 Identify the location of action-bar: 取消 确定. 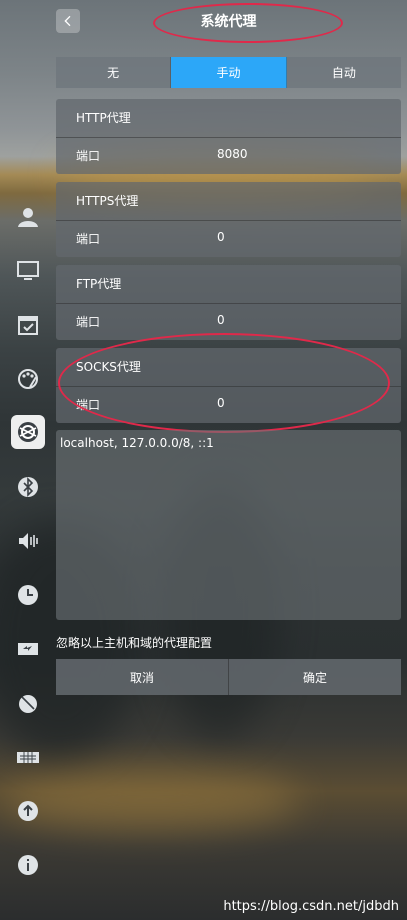
(228, 677).